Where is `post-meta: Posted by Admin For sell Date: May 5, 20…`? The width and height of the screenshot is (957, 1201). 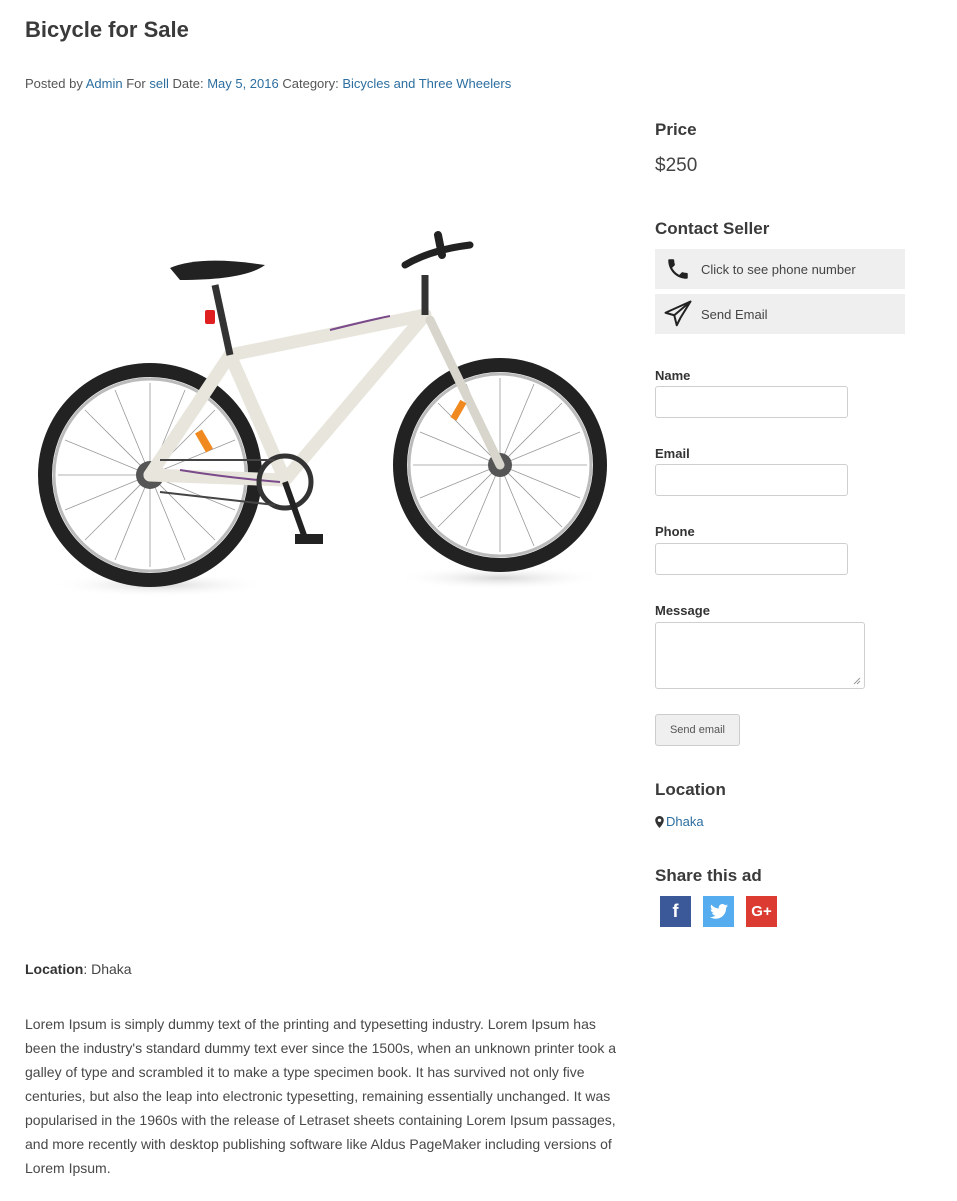
post-meta: Posted by Admin For sell Date: May 5, 20… is located at coordinates (268, 83).